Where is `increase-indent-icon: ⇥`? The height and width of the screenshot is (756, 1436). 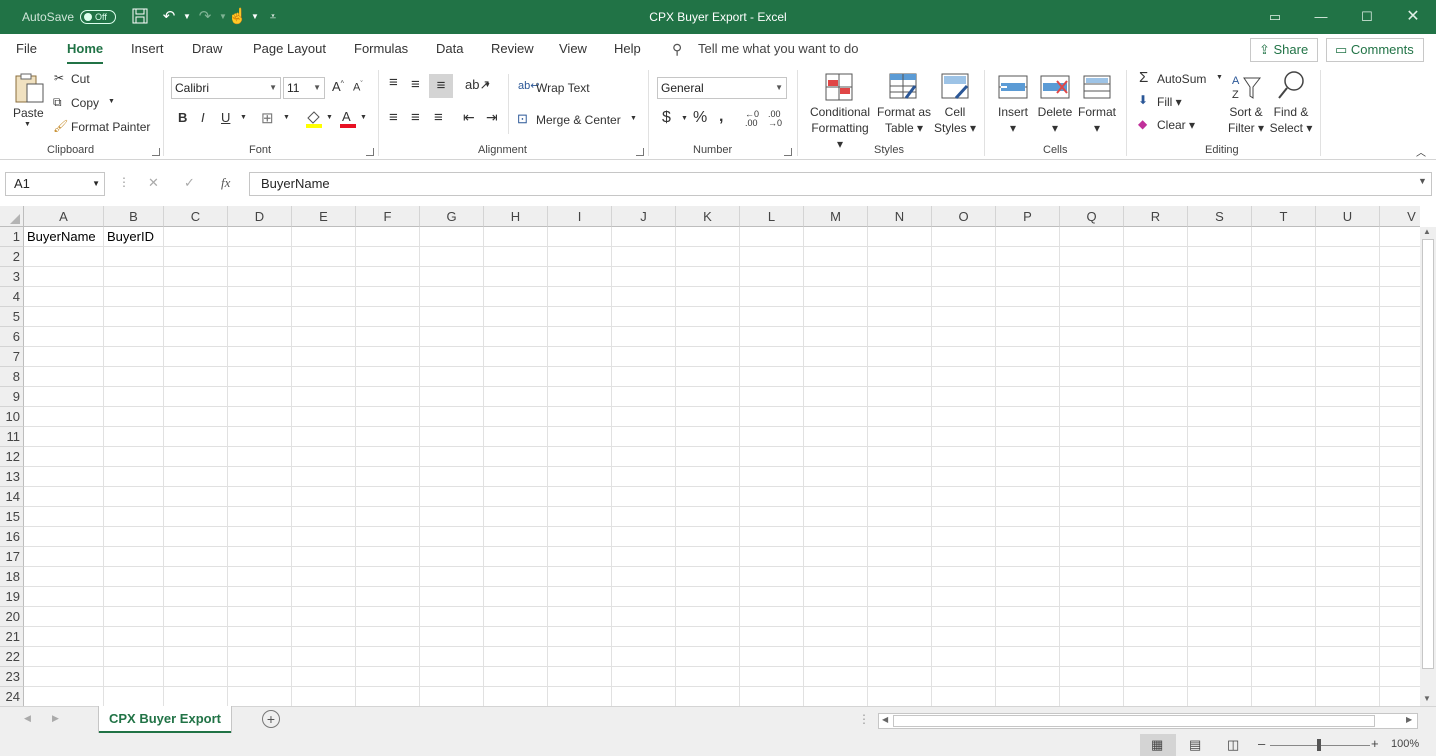 increase-indent-icon: ⇥ is located at coordinates (492, 117).